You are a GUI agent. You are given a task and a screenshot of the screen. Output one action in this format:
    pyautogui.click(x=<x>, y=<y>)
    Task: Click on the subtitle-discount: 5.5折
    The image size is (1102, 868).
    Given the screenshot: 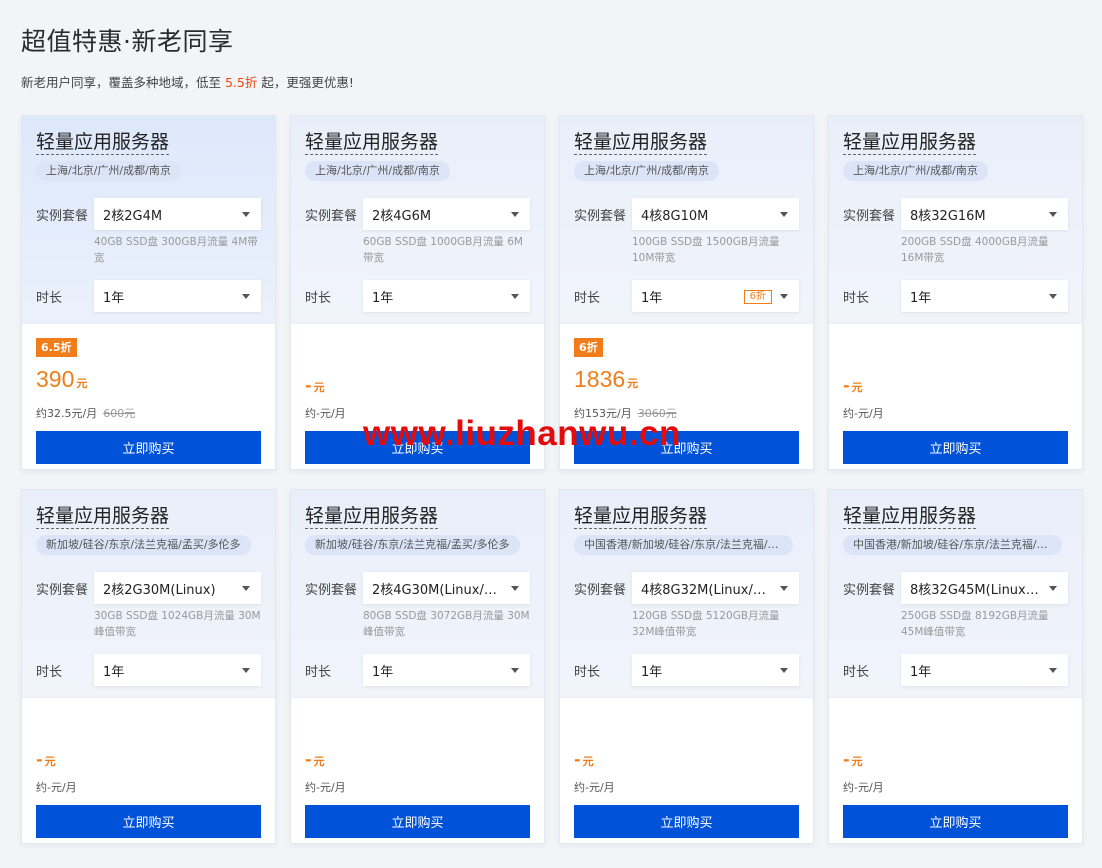 What is the action you would take?
    pyautogui.click(x=241, y=82)
    